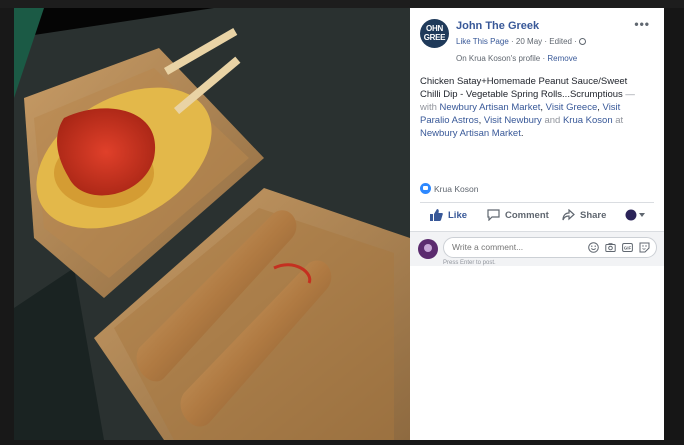 This screenshot has width=684, height=445. I want to click on comment-tools: GIF, so click(619, 247).